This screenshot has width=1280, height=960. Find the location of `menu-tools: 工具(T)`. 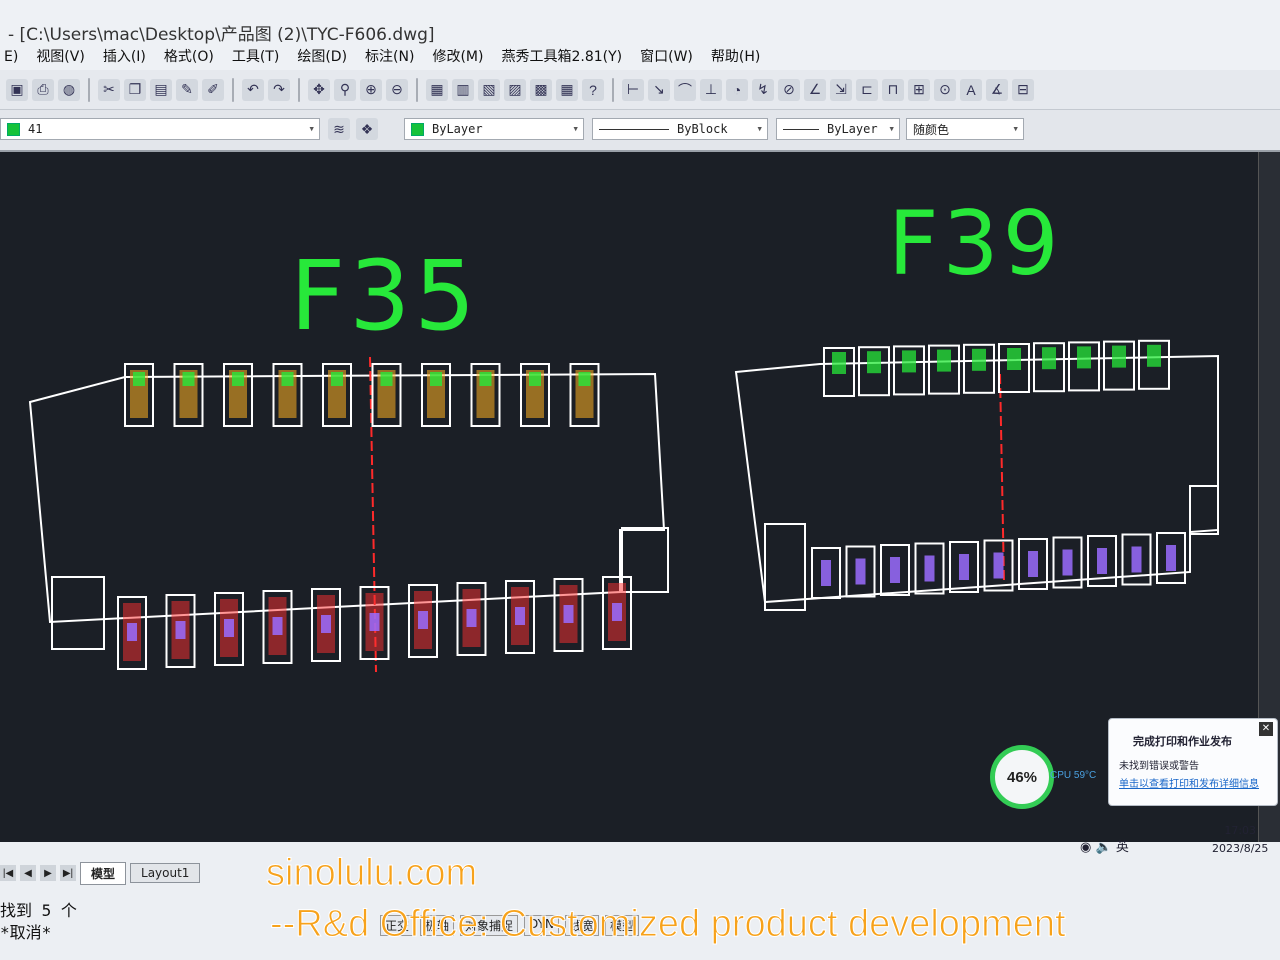

menu-tools: 工具(T) is located at coordinates (255, 57).